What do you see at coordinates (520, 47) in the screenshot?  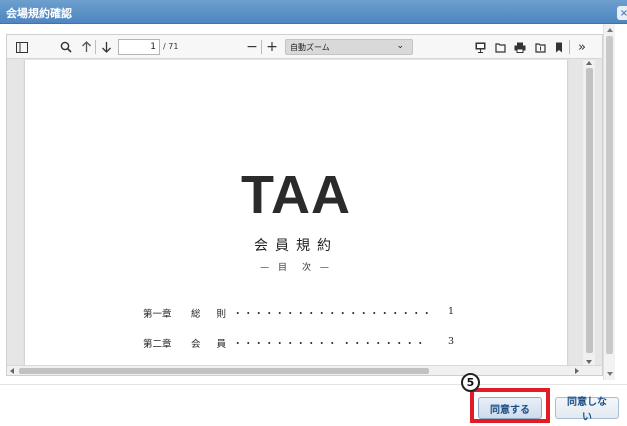 I see `print-icon` at bounding box center [520, 47].